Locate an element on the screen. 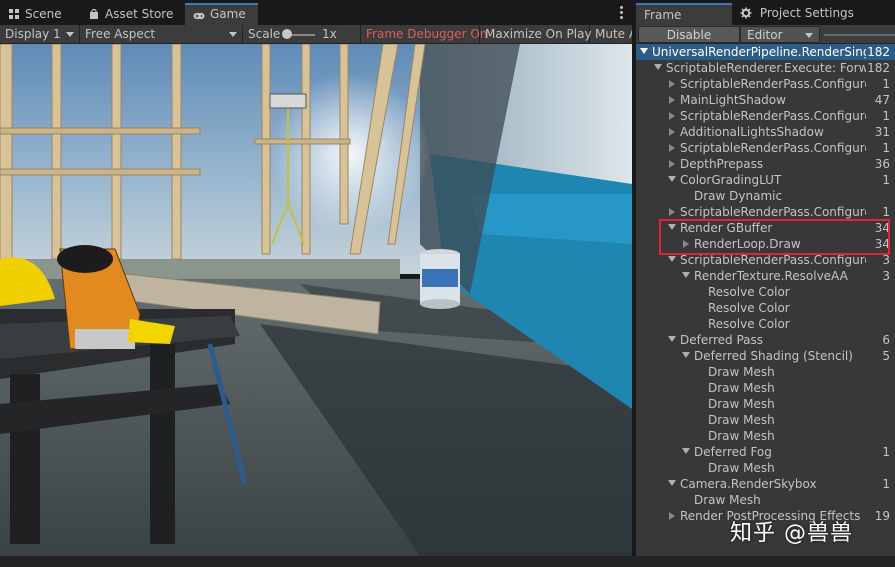 This screenshot has height=567, width=895. tree-row-count: 47 is located at coordinates (882, 100).